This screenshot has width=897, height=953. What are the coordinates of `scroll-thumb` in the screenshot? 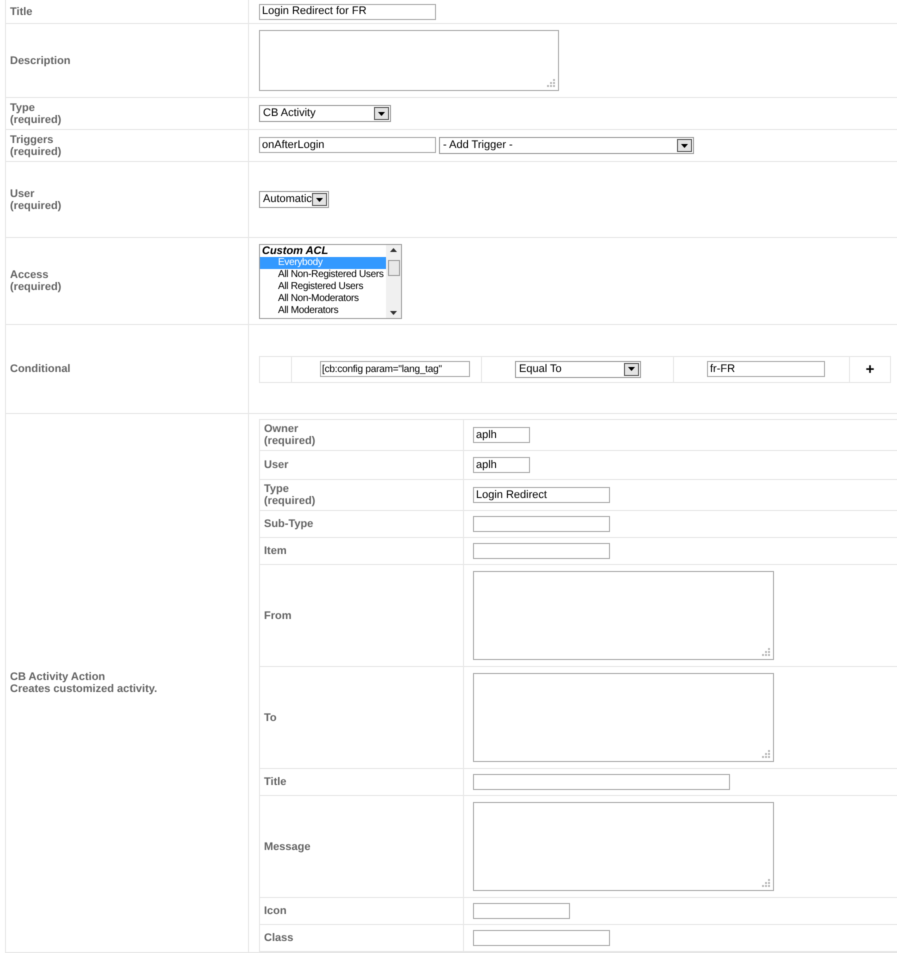 It's located at (394, 268).